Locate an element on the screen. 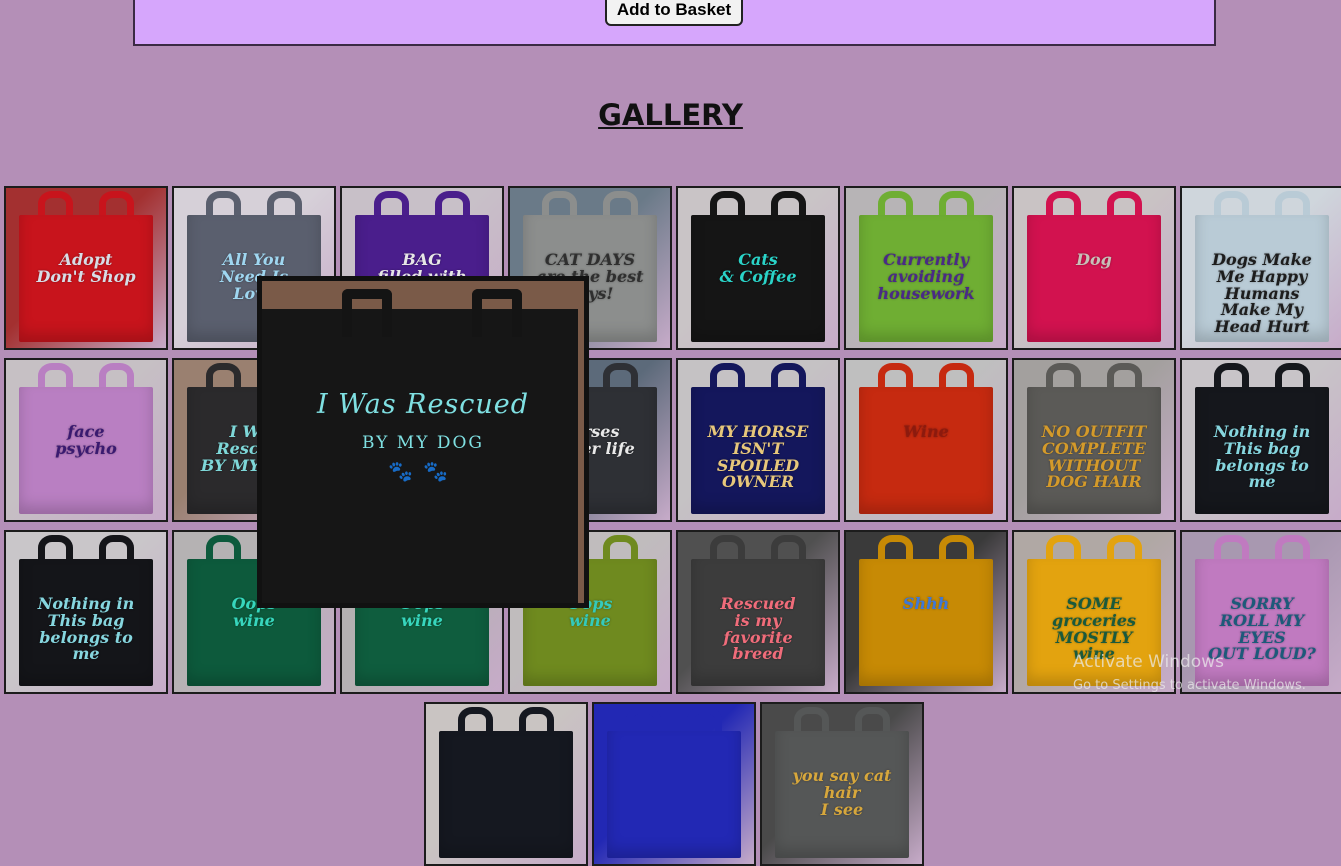 The height and width of the screenshot is (866, 1341). lightbox-bag-title: I Was Rescued is located at coordinates (423, 404).